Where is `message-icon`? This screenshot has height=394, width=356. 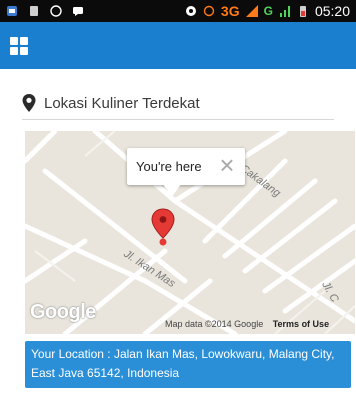 message-icon is located at coordinates (78, 11).